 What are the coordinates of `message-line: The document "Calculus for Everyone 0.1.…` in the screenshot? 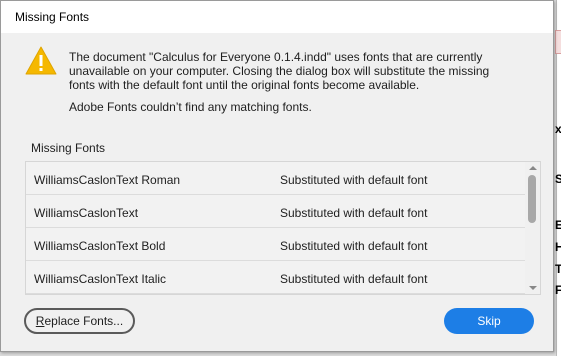 It's located at (276, 57).